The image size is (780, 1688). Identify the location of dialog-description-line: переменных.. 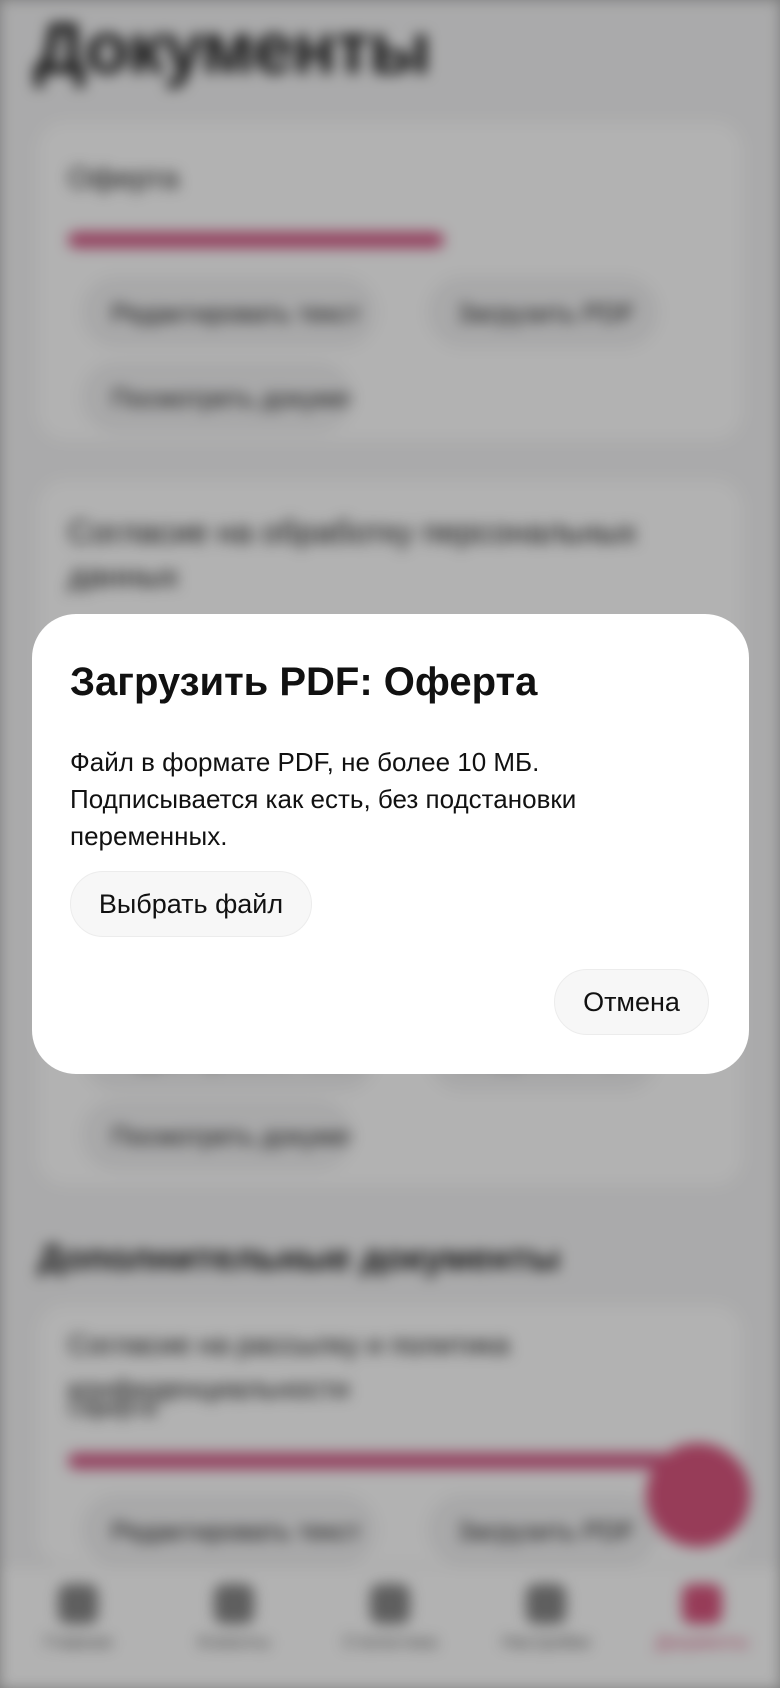
(149, 836).